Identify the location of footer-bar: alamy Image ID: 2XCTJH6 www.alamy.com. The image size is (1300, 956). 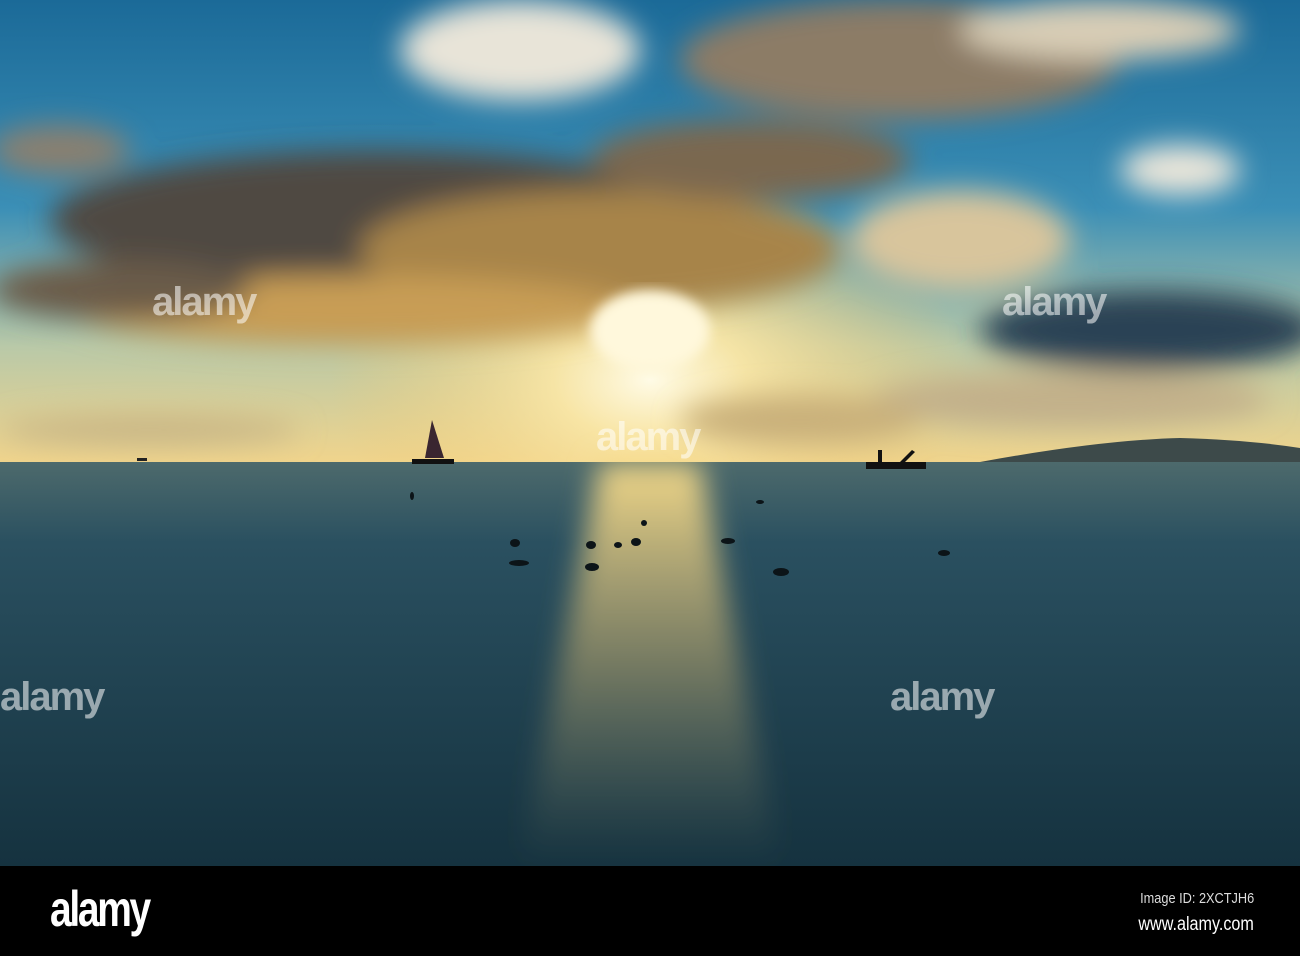
(650, 911).